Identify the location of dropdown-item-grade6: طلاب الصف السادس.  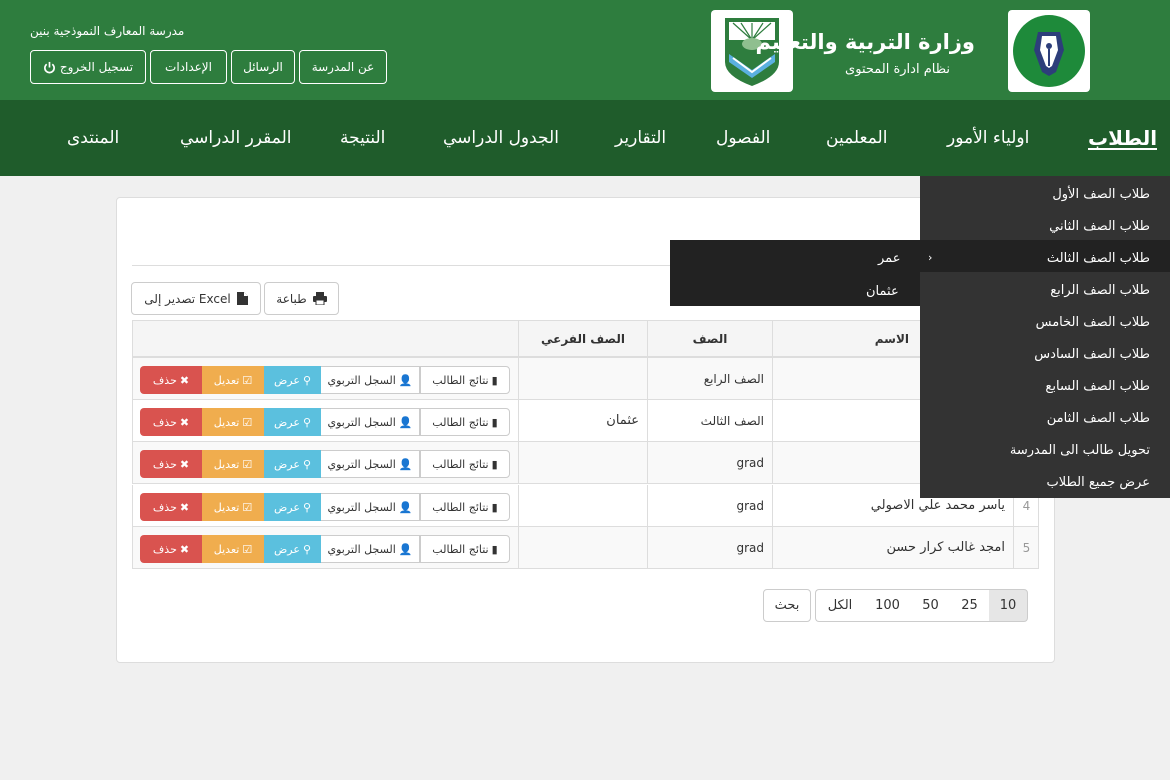
(1092, 354).